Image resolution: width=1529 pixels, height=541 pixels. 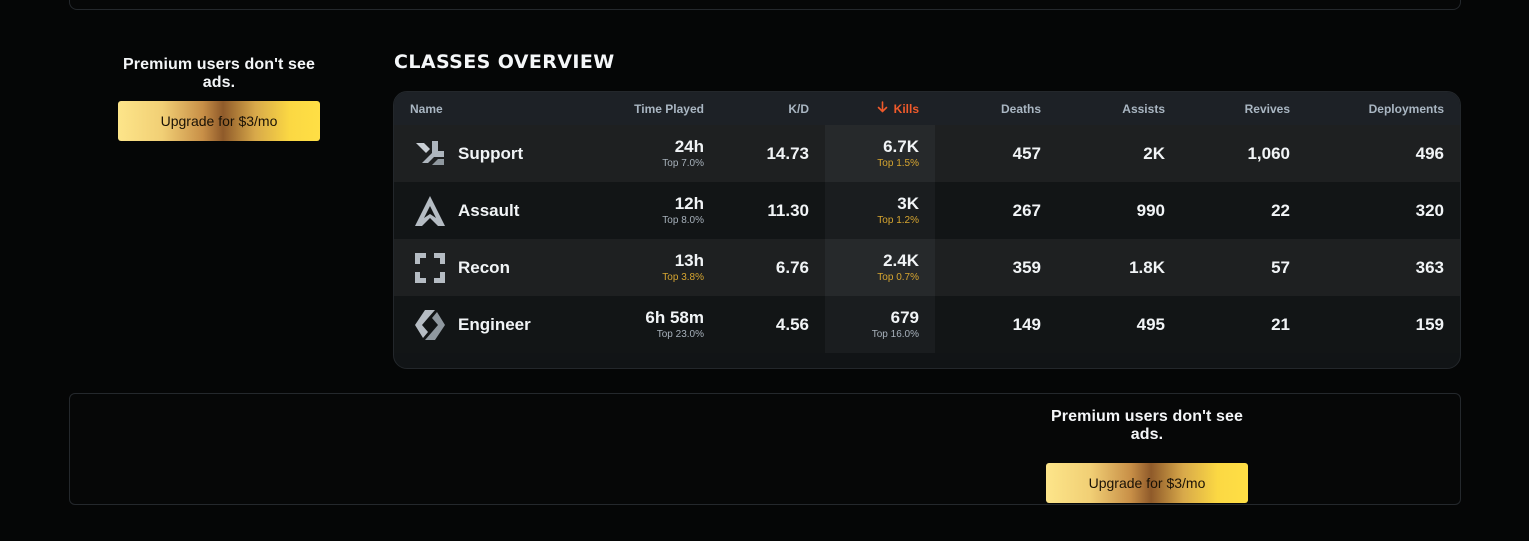 I want to click on deaths-cell: 267, so click(x=1026, y=210).